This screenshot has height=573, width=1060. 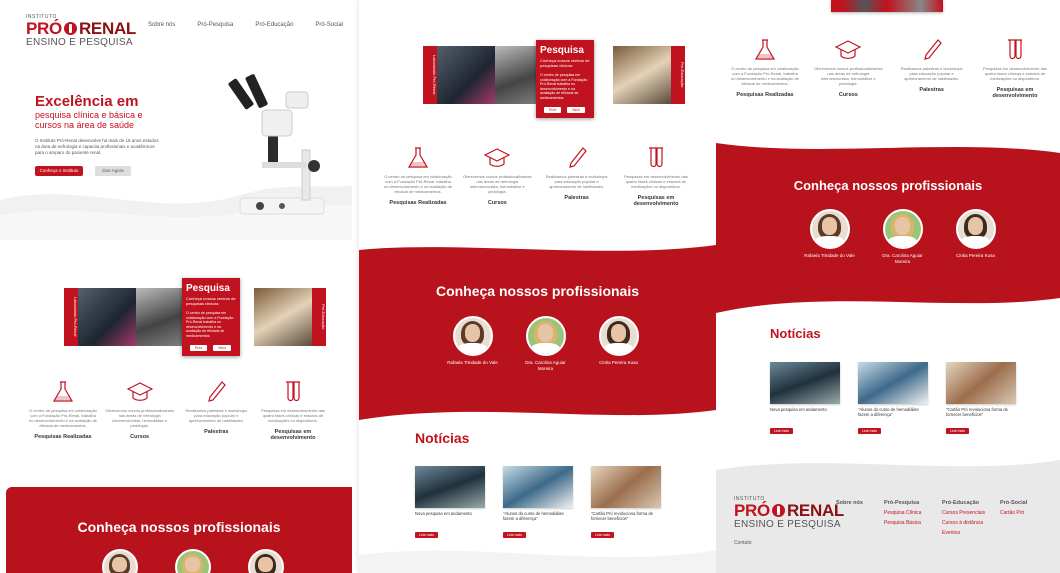 What do you see at coordinates (545, 365) in the screenshot?
I see `professional-name: Dra. Carolina Aguiar Moreira` at bounding box center [545, 365].